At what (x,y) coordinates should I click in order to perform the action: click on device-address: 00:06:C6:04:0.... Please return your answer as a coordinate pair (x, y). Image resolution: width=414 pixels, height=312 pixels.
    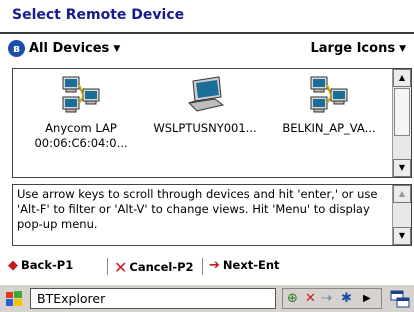
    Looking at the image, I should click on (81, 143).